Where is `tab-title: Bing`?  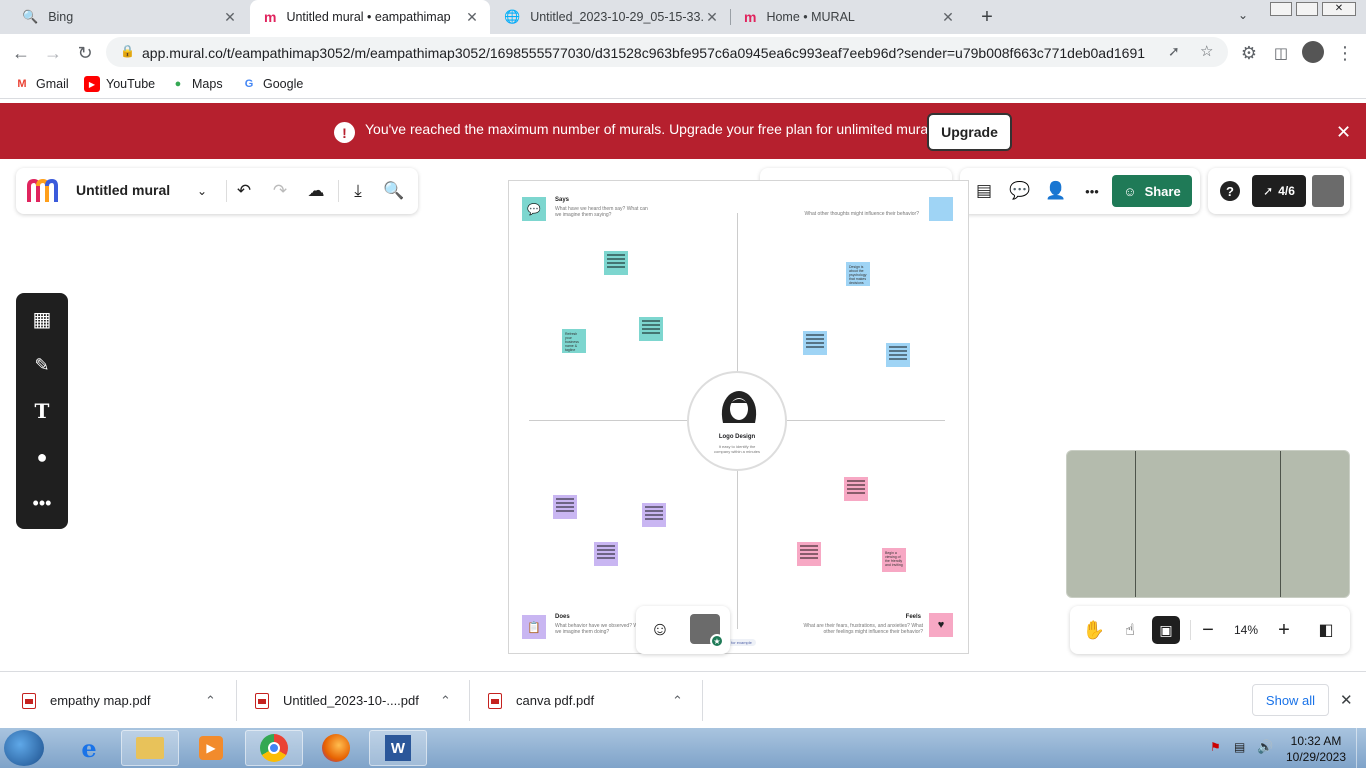
tab-title: Bing is located at coordinates (61, 17).